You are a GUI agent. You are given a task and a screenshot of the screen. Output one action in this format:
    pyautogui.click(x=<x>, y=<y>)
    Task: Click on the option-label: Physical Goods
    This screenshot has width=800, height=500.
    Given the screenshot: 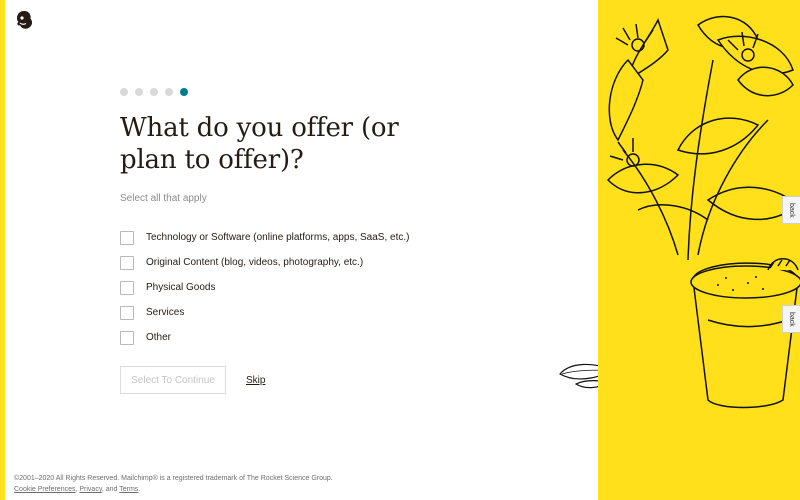 What is the action you would take?
    pyautogui.click(x=181, y=288)
    